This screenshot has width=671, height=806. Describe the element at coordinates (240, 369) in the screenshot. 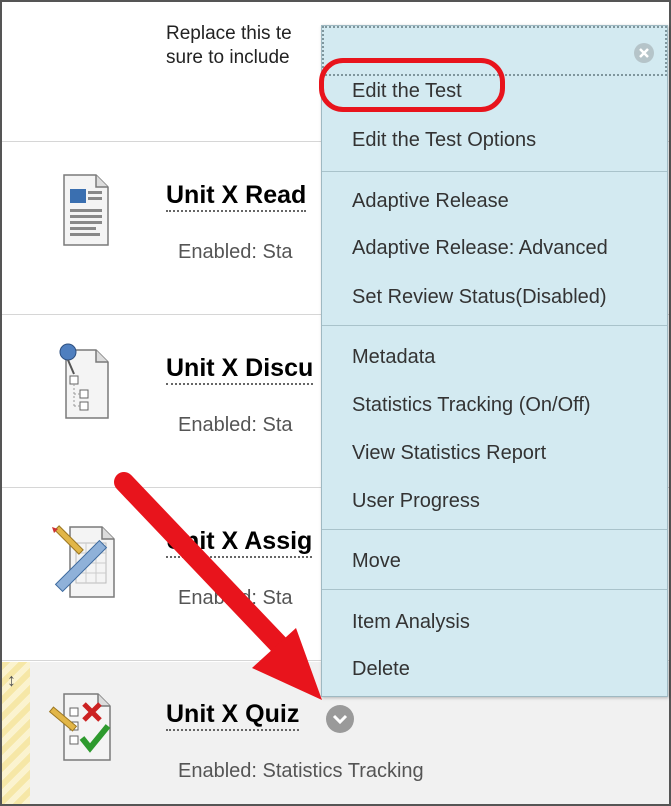

I see `item-title-link: Unit X Discu` at that location.